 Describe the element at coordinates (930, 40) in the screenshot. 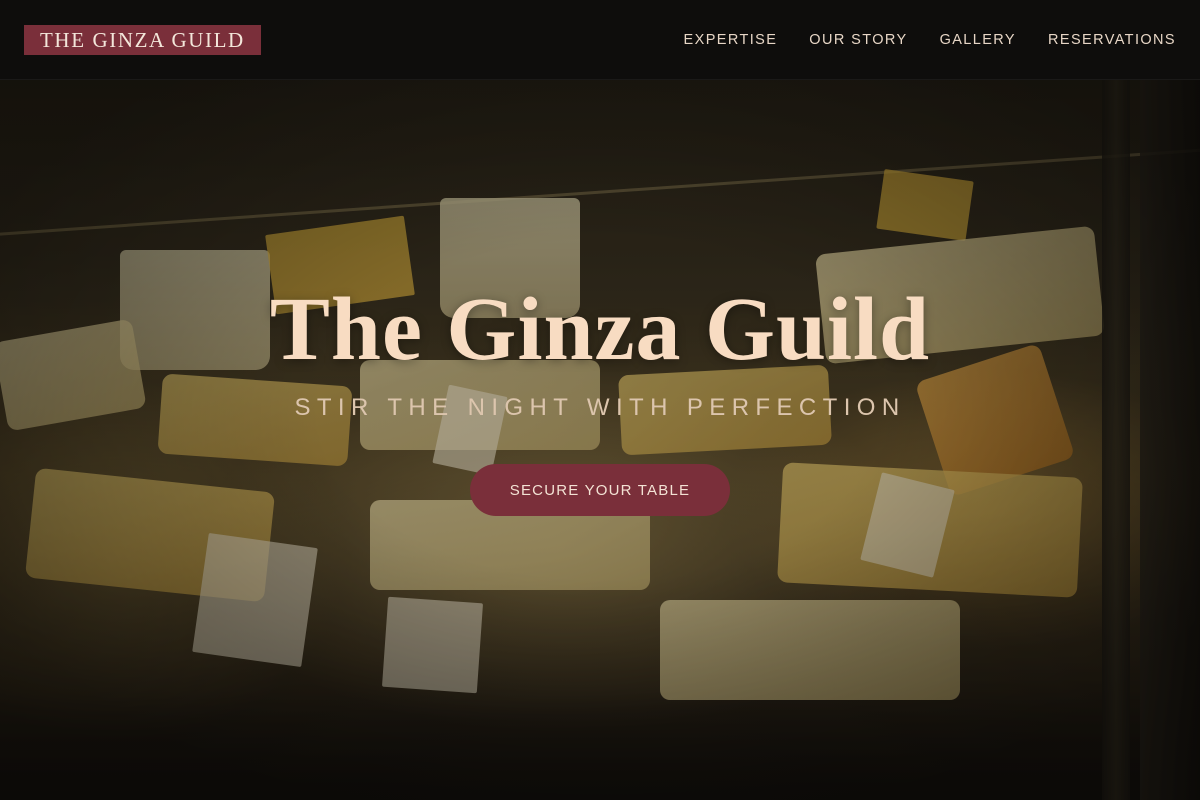

I see `primary-nav: EXPERTISE OUR STORY GALLERY RESERVATIONS` at that location.